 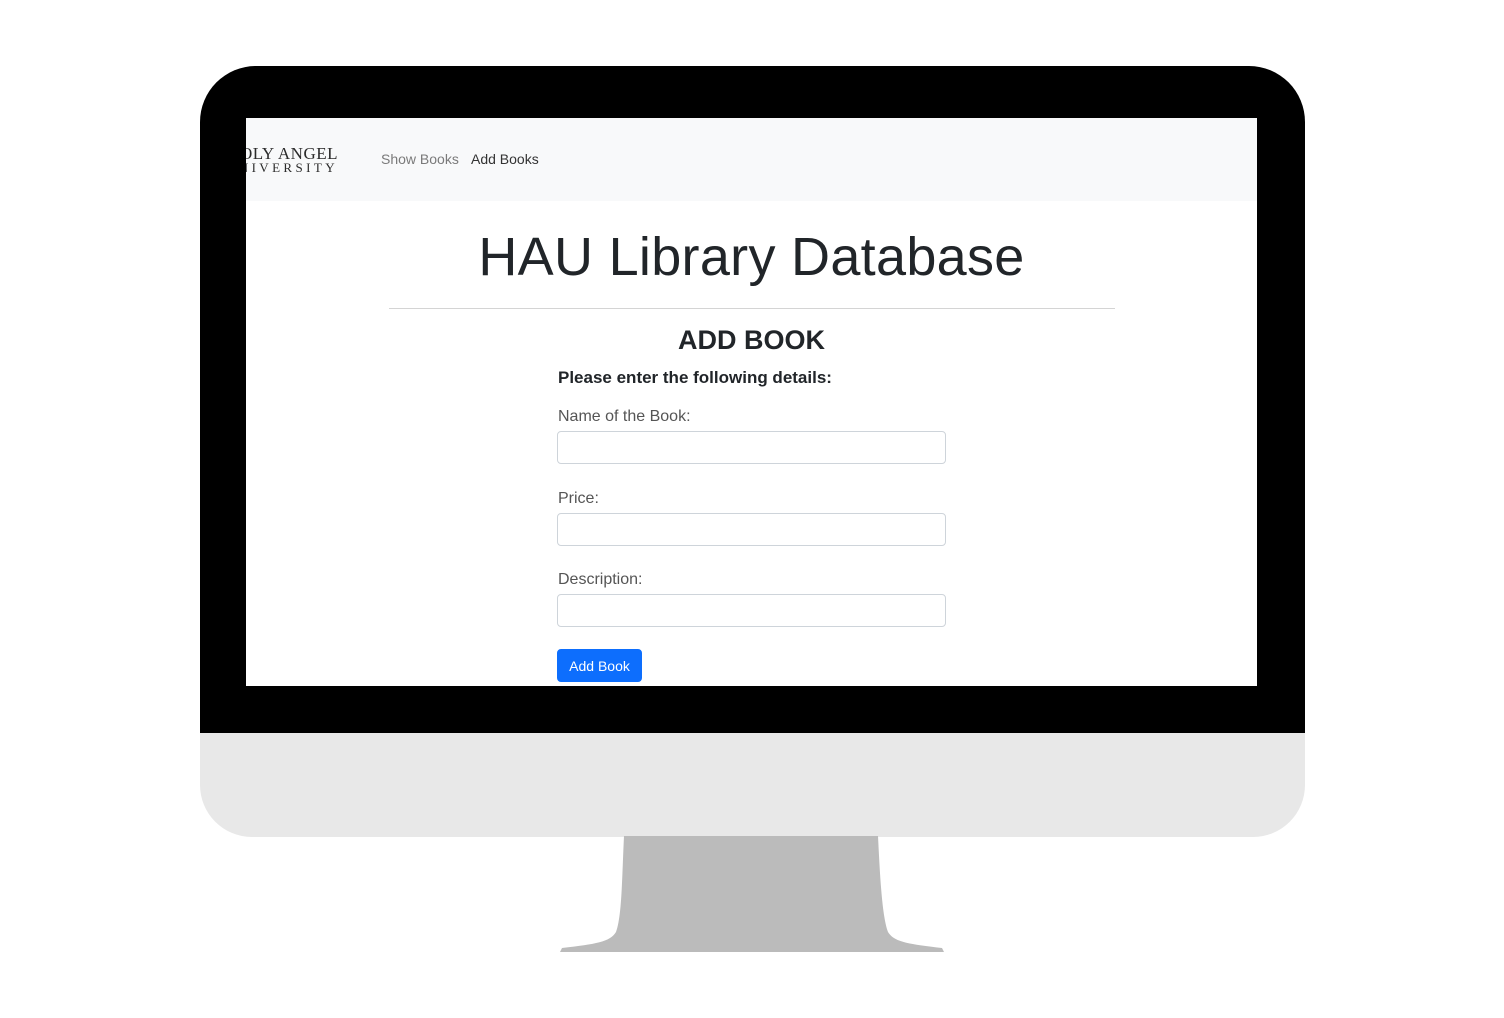 What do you see at coordinates (751, 447) in the screenshot?
I see `book-name-input` at bounding box center [751, 447].